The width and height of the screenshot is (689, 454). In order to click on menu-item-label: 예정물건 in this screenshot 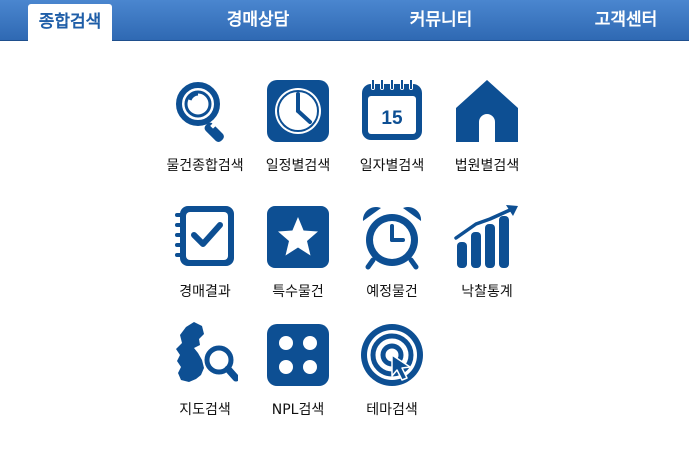, I will do `click(392, 292)`.